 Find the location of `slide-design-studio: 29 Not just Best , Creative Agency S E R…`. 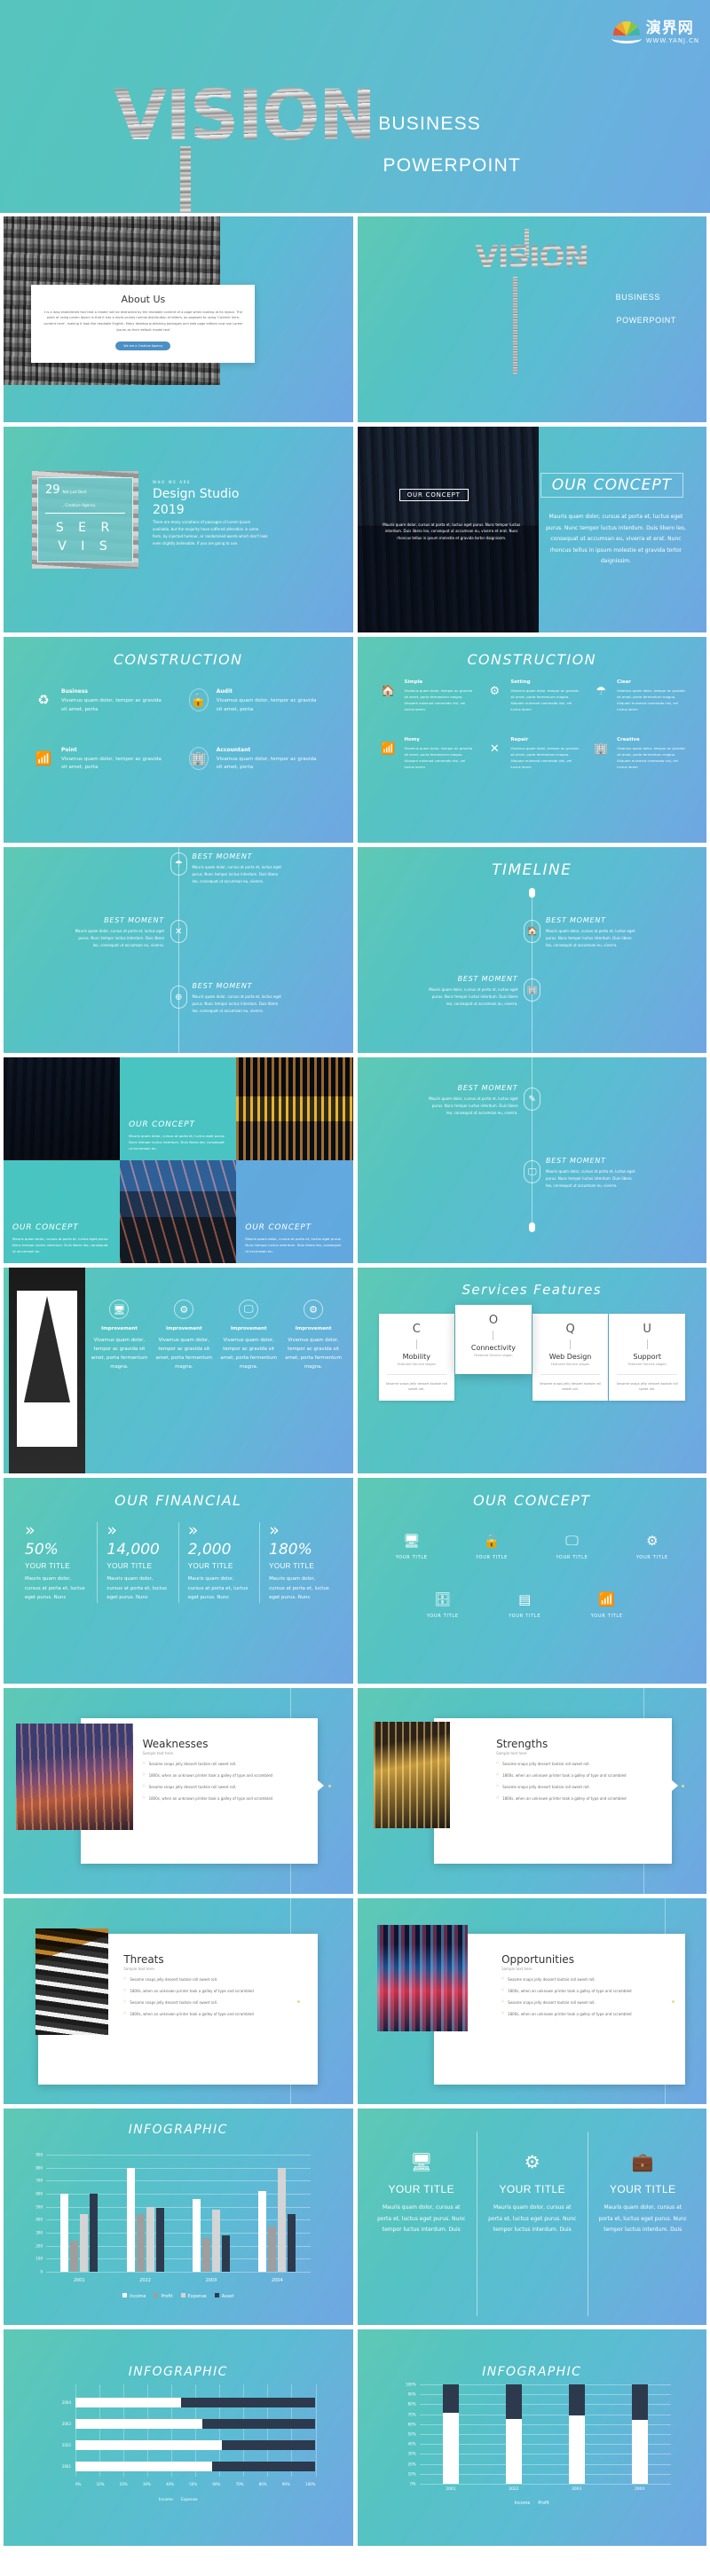

slide-design-studio: 29 Not just Best , Creative Agency S E R… is located at coordinates (178, 529).